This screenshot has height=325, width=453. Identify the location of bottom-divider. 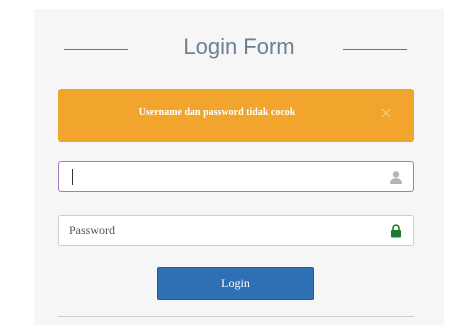
(236, 316).